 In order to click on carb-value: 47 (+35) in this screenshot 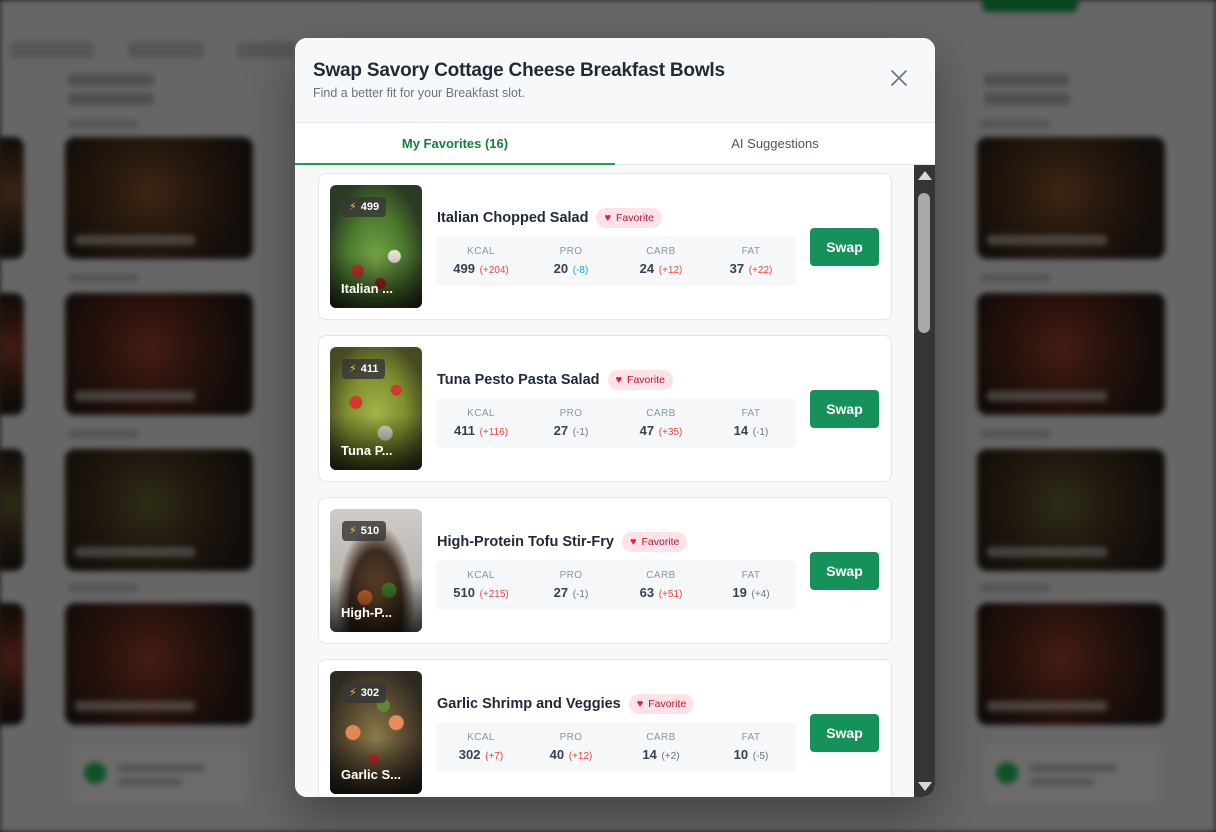, I will do `click(661, 430)`.